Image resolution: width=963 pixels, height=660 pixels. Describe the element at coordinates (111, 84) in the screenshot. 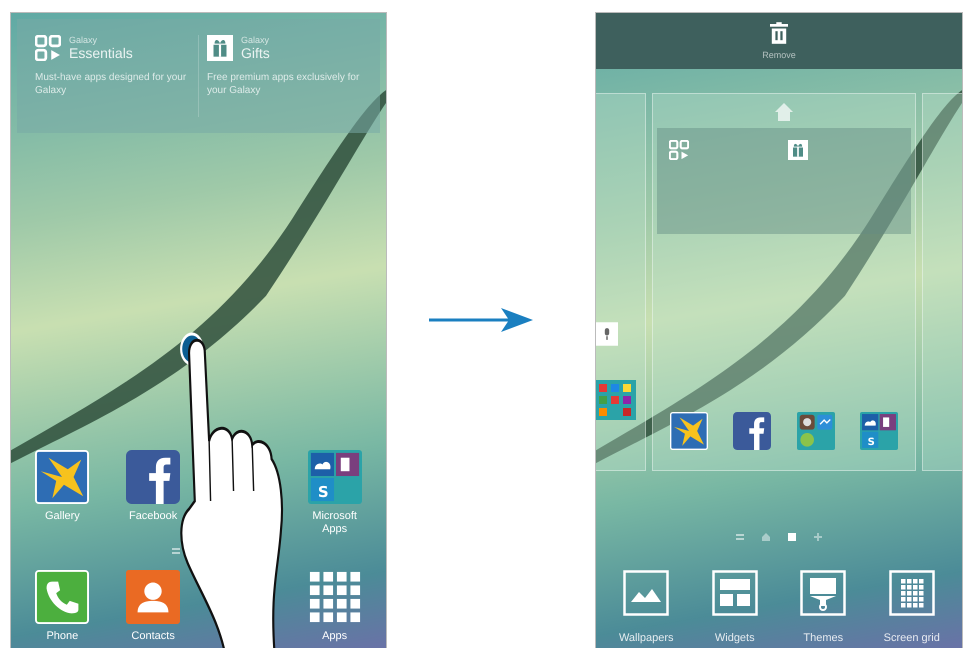

I see `widget-description: Must-have apps designed for your Galaxy` at that location.